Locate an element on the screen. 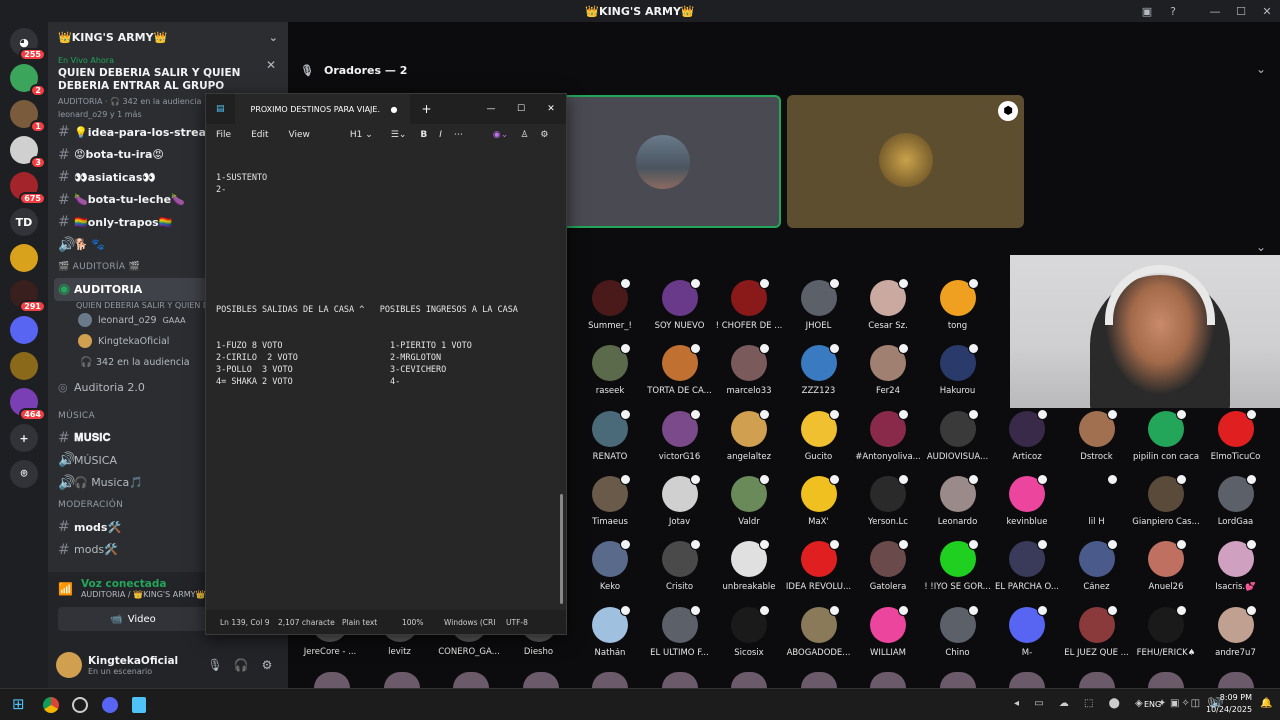  audience-member: victorG16 is located at coordinates (680, 435).